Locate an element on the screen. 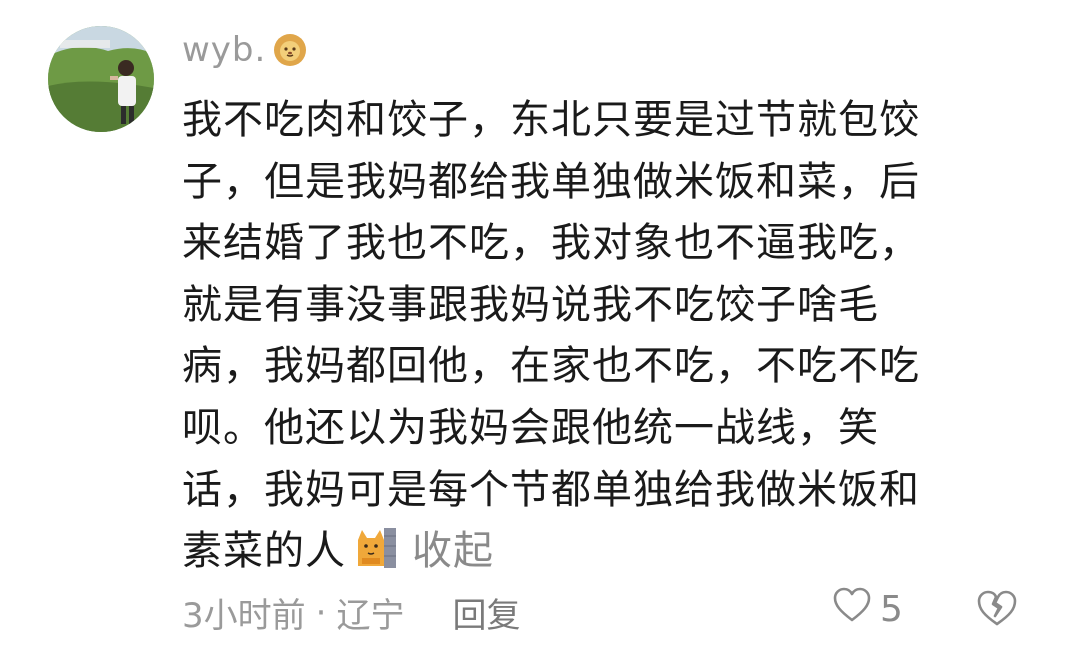  comment-line: 子，但是我妈都给我单独做米饭和菜，后 is located at coordinates (551, 181).